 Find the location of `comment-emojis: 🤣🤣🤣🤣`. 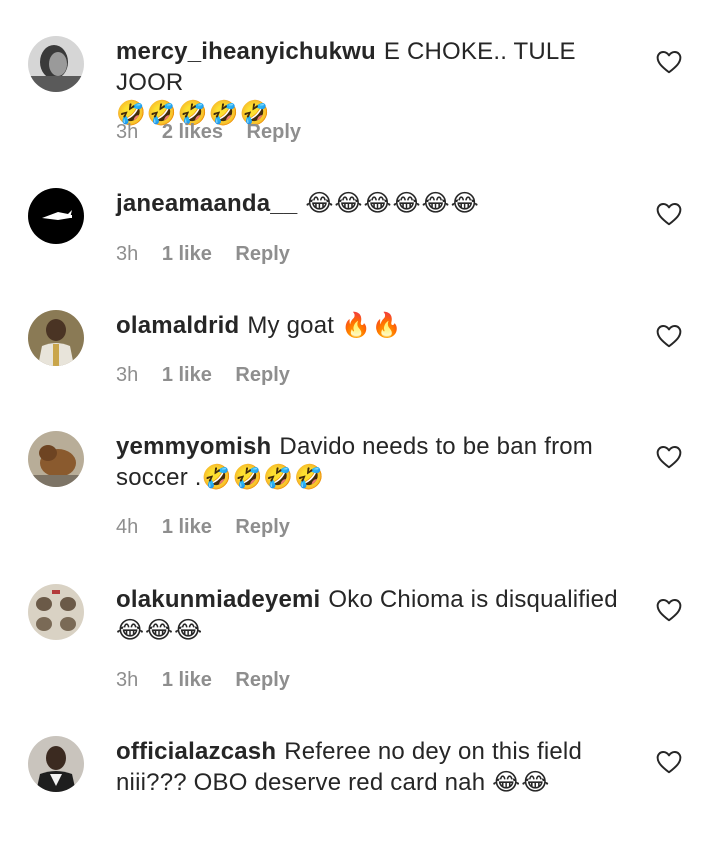

comment-emojis: 🤣🤣🤣🤣 is located at coordinates (263, 477).